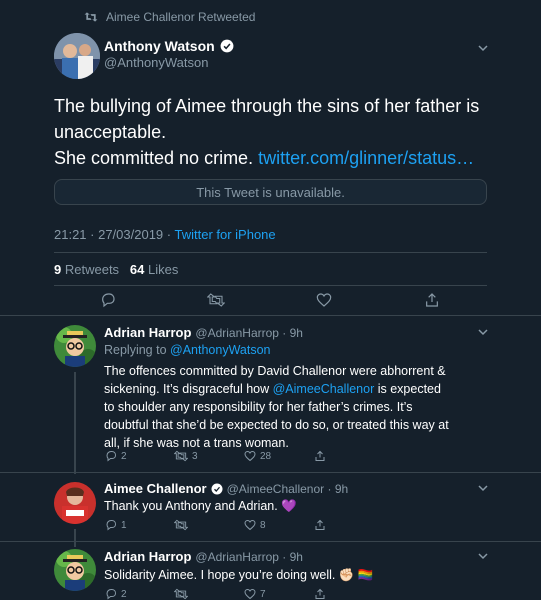 This screenshot has width=541, height=600. What do you see at coordinates (181, 17) in the screenshot?
I see `retweet-context-label: Aimee Challenor Retweeted` at bounding box center [181, 17].